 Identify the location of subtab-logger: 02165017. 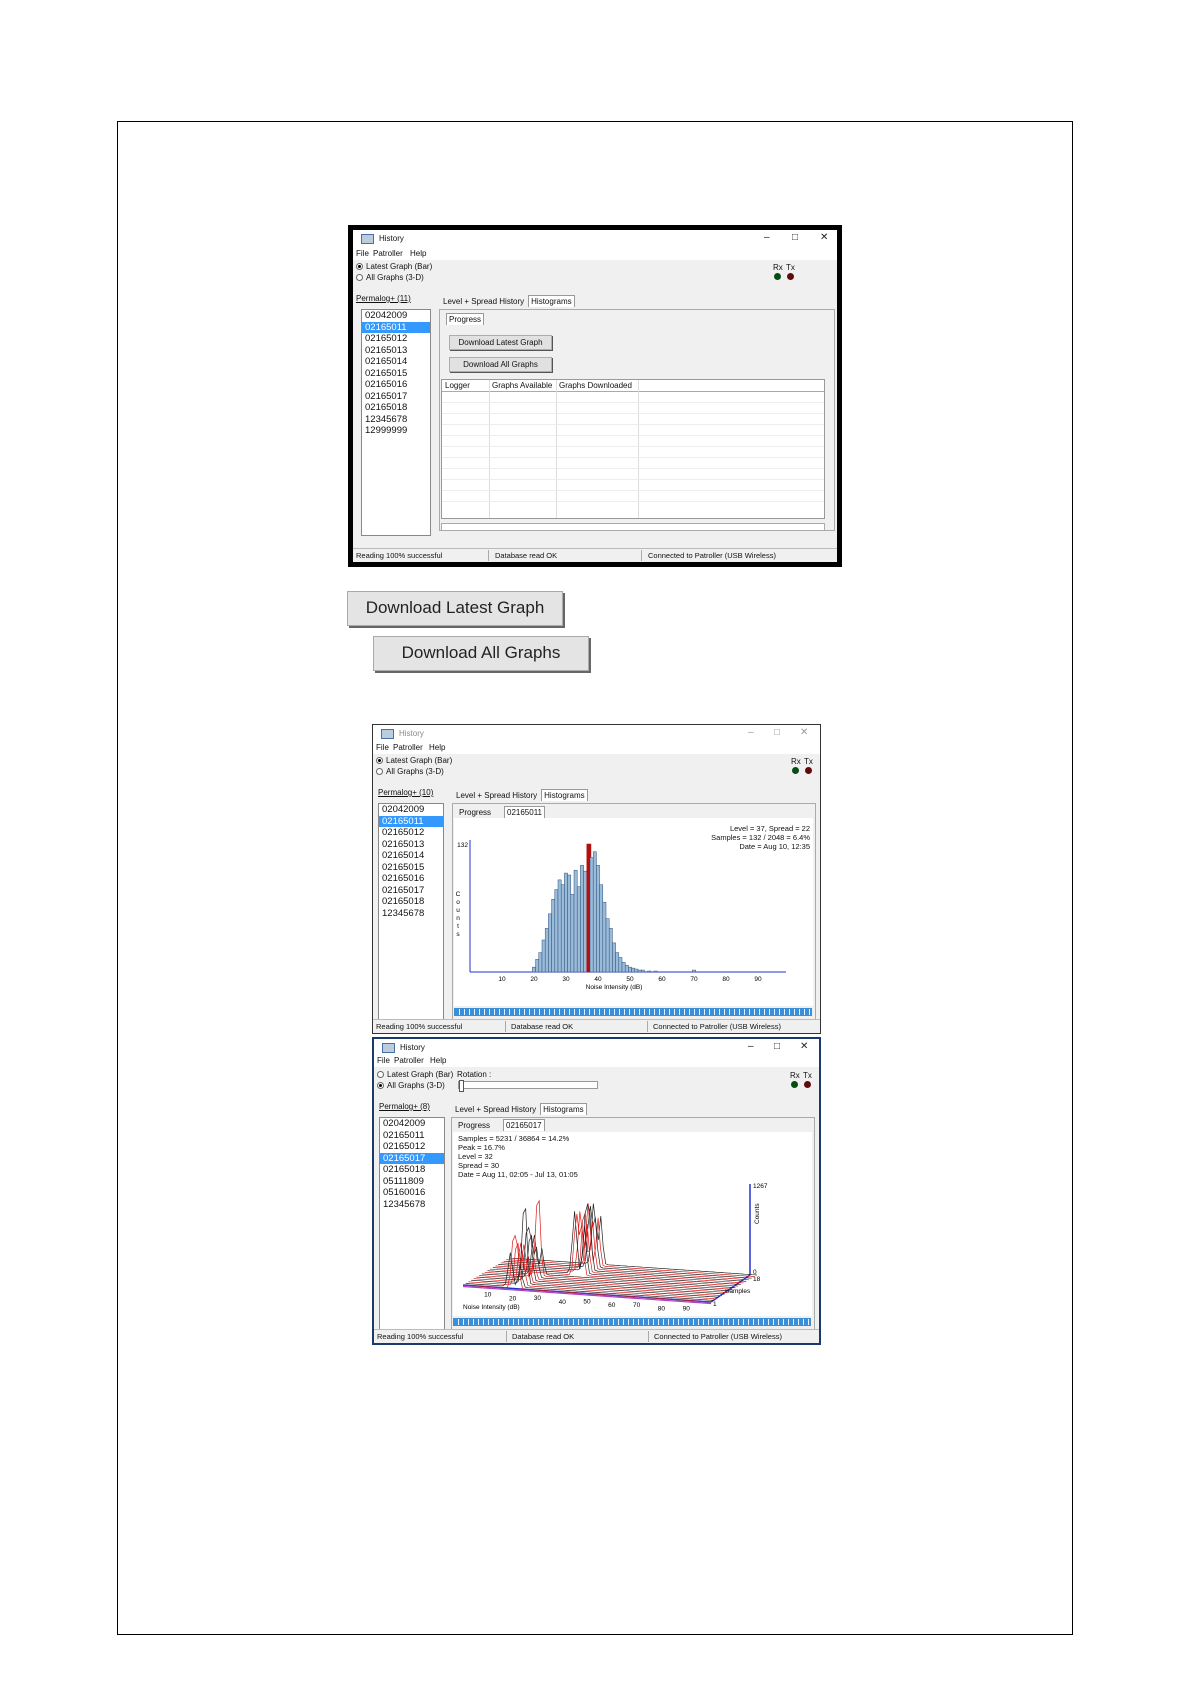
(524, 1125).